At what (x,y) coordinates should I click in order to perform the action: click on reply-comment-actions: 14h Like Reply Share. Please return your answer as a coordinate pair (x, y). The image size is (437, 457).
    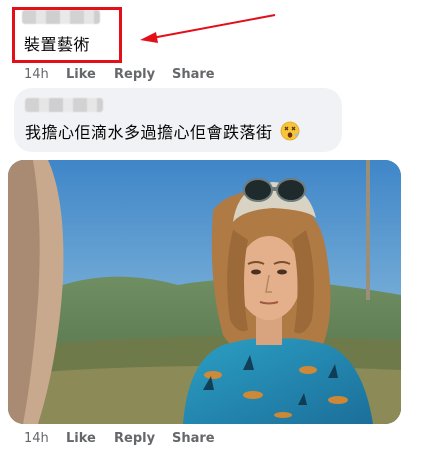
    Looking at the image, I should click on (124, 439).